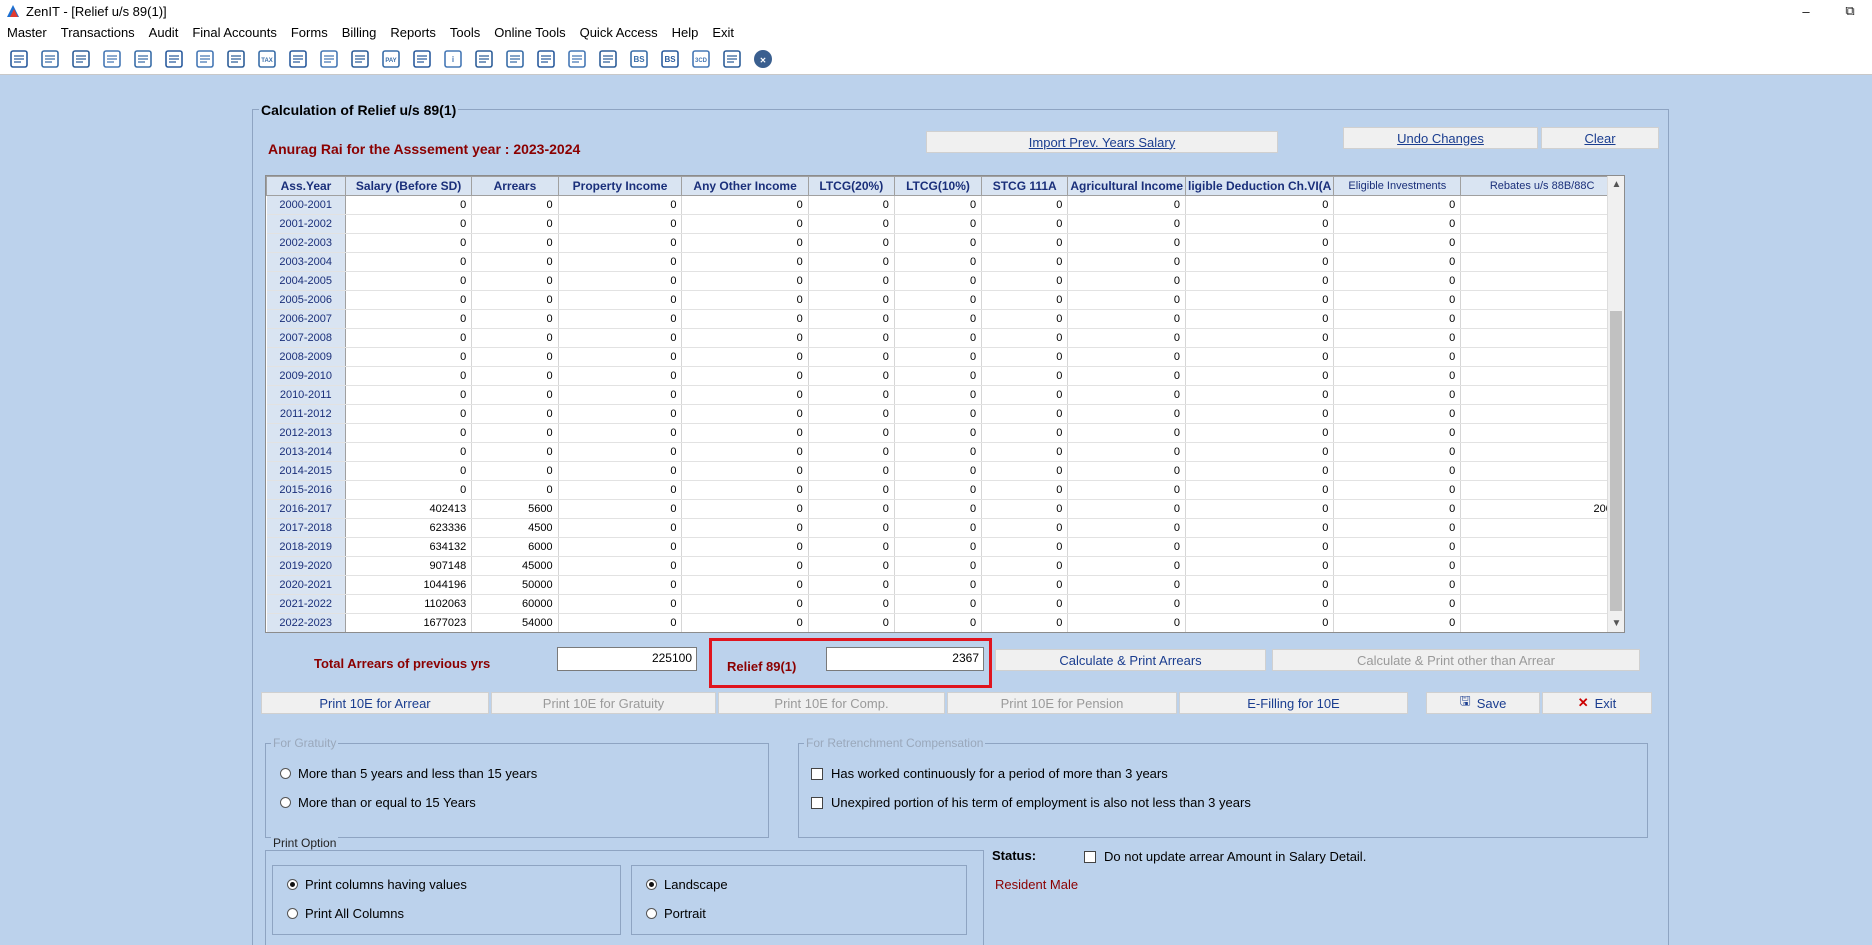 The height and width of the screenshot is (945, 1872). What do you see at coordinates (945, 433) in the screenshot?
I see `table-row: 2012-201300000000000` at bounding box center [945, 433].